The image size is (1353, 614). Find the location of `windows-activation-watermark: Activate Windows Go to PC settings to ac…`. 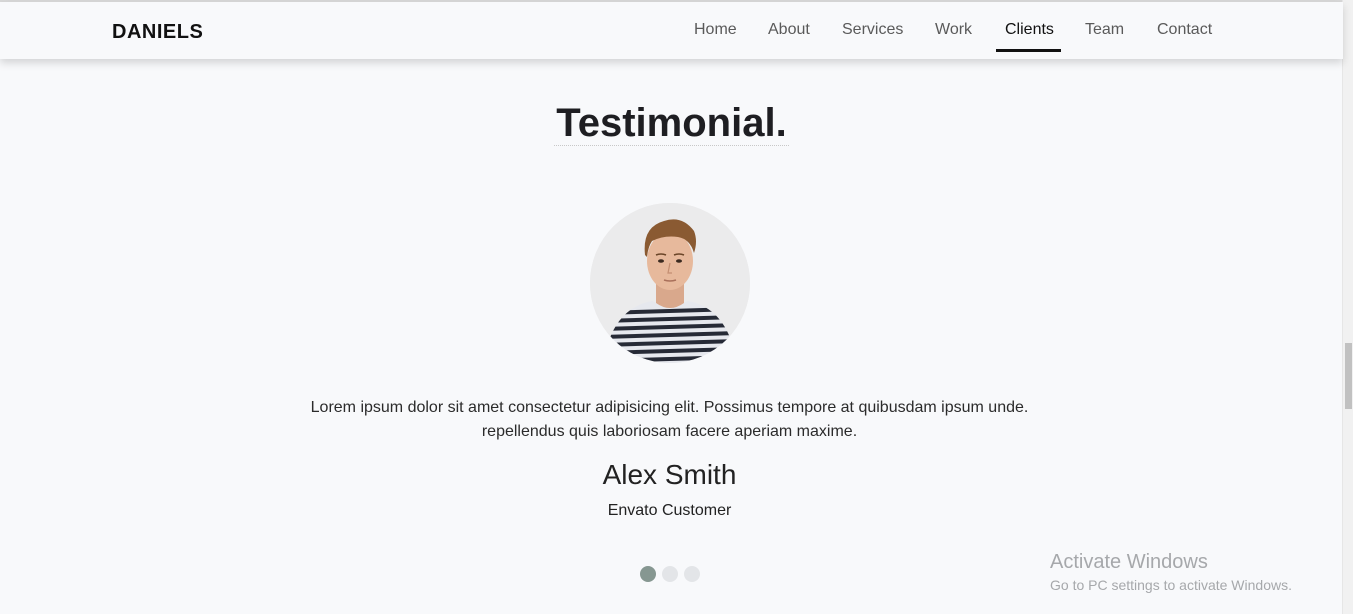

windows-activation-watermark: Activate Windows Go to PC settings to ac… is located at coordinates (1171, 572).